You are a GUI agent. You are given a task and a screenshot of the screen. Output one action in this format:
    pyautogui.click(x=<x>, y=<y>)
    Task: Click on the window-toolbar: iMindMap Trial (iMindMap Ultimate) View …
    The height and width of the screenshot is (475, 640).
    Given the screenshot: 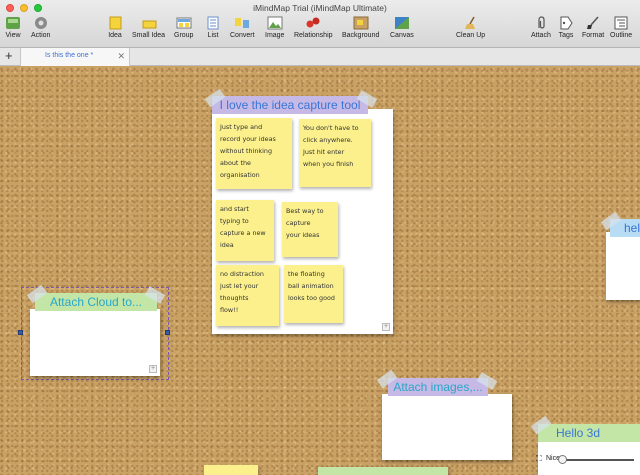 What is the action you would take?
    pyautogui.click(x=320, y=24)
    